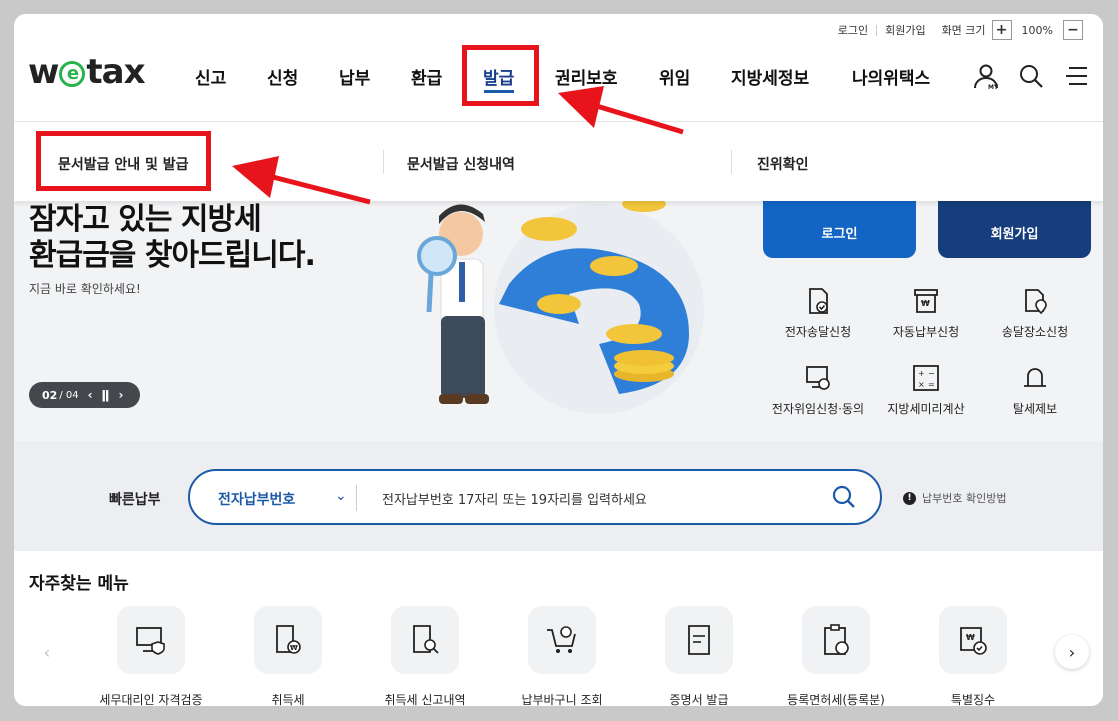 This screenshot has height=721, width=1118. What do you see at coordinates (909, 498) in the screenshot?
I see `info-icon: !` at bounding box center [909, 498].